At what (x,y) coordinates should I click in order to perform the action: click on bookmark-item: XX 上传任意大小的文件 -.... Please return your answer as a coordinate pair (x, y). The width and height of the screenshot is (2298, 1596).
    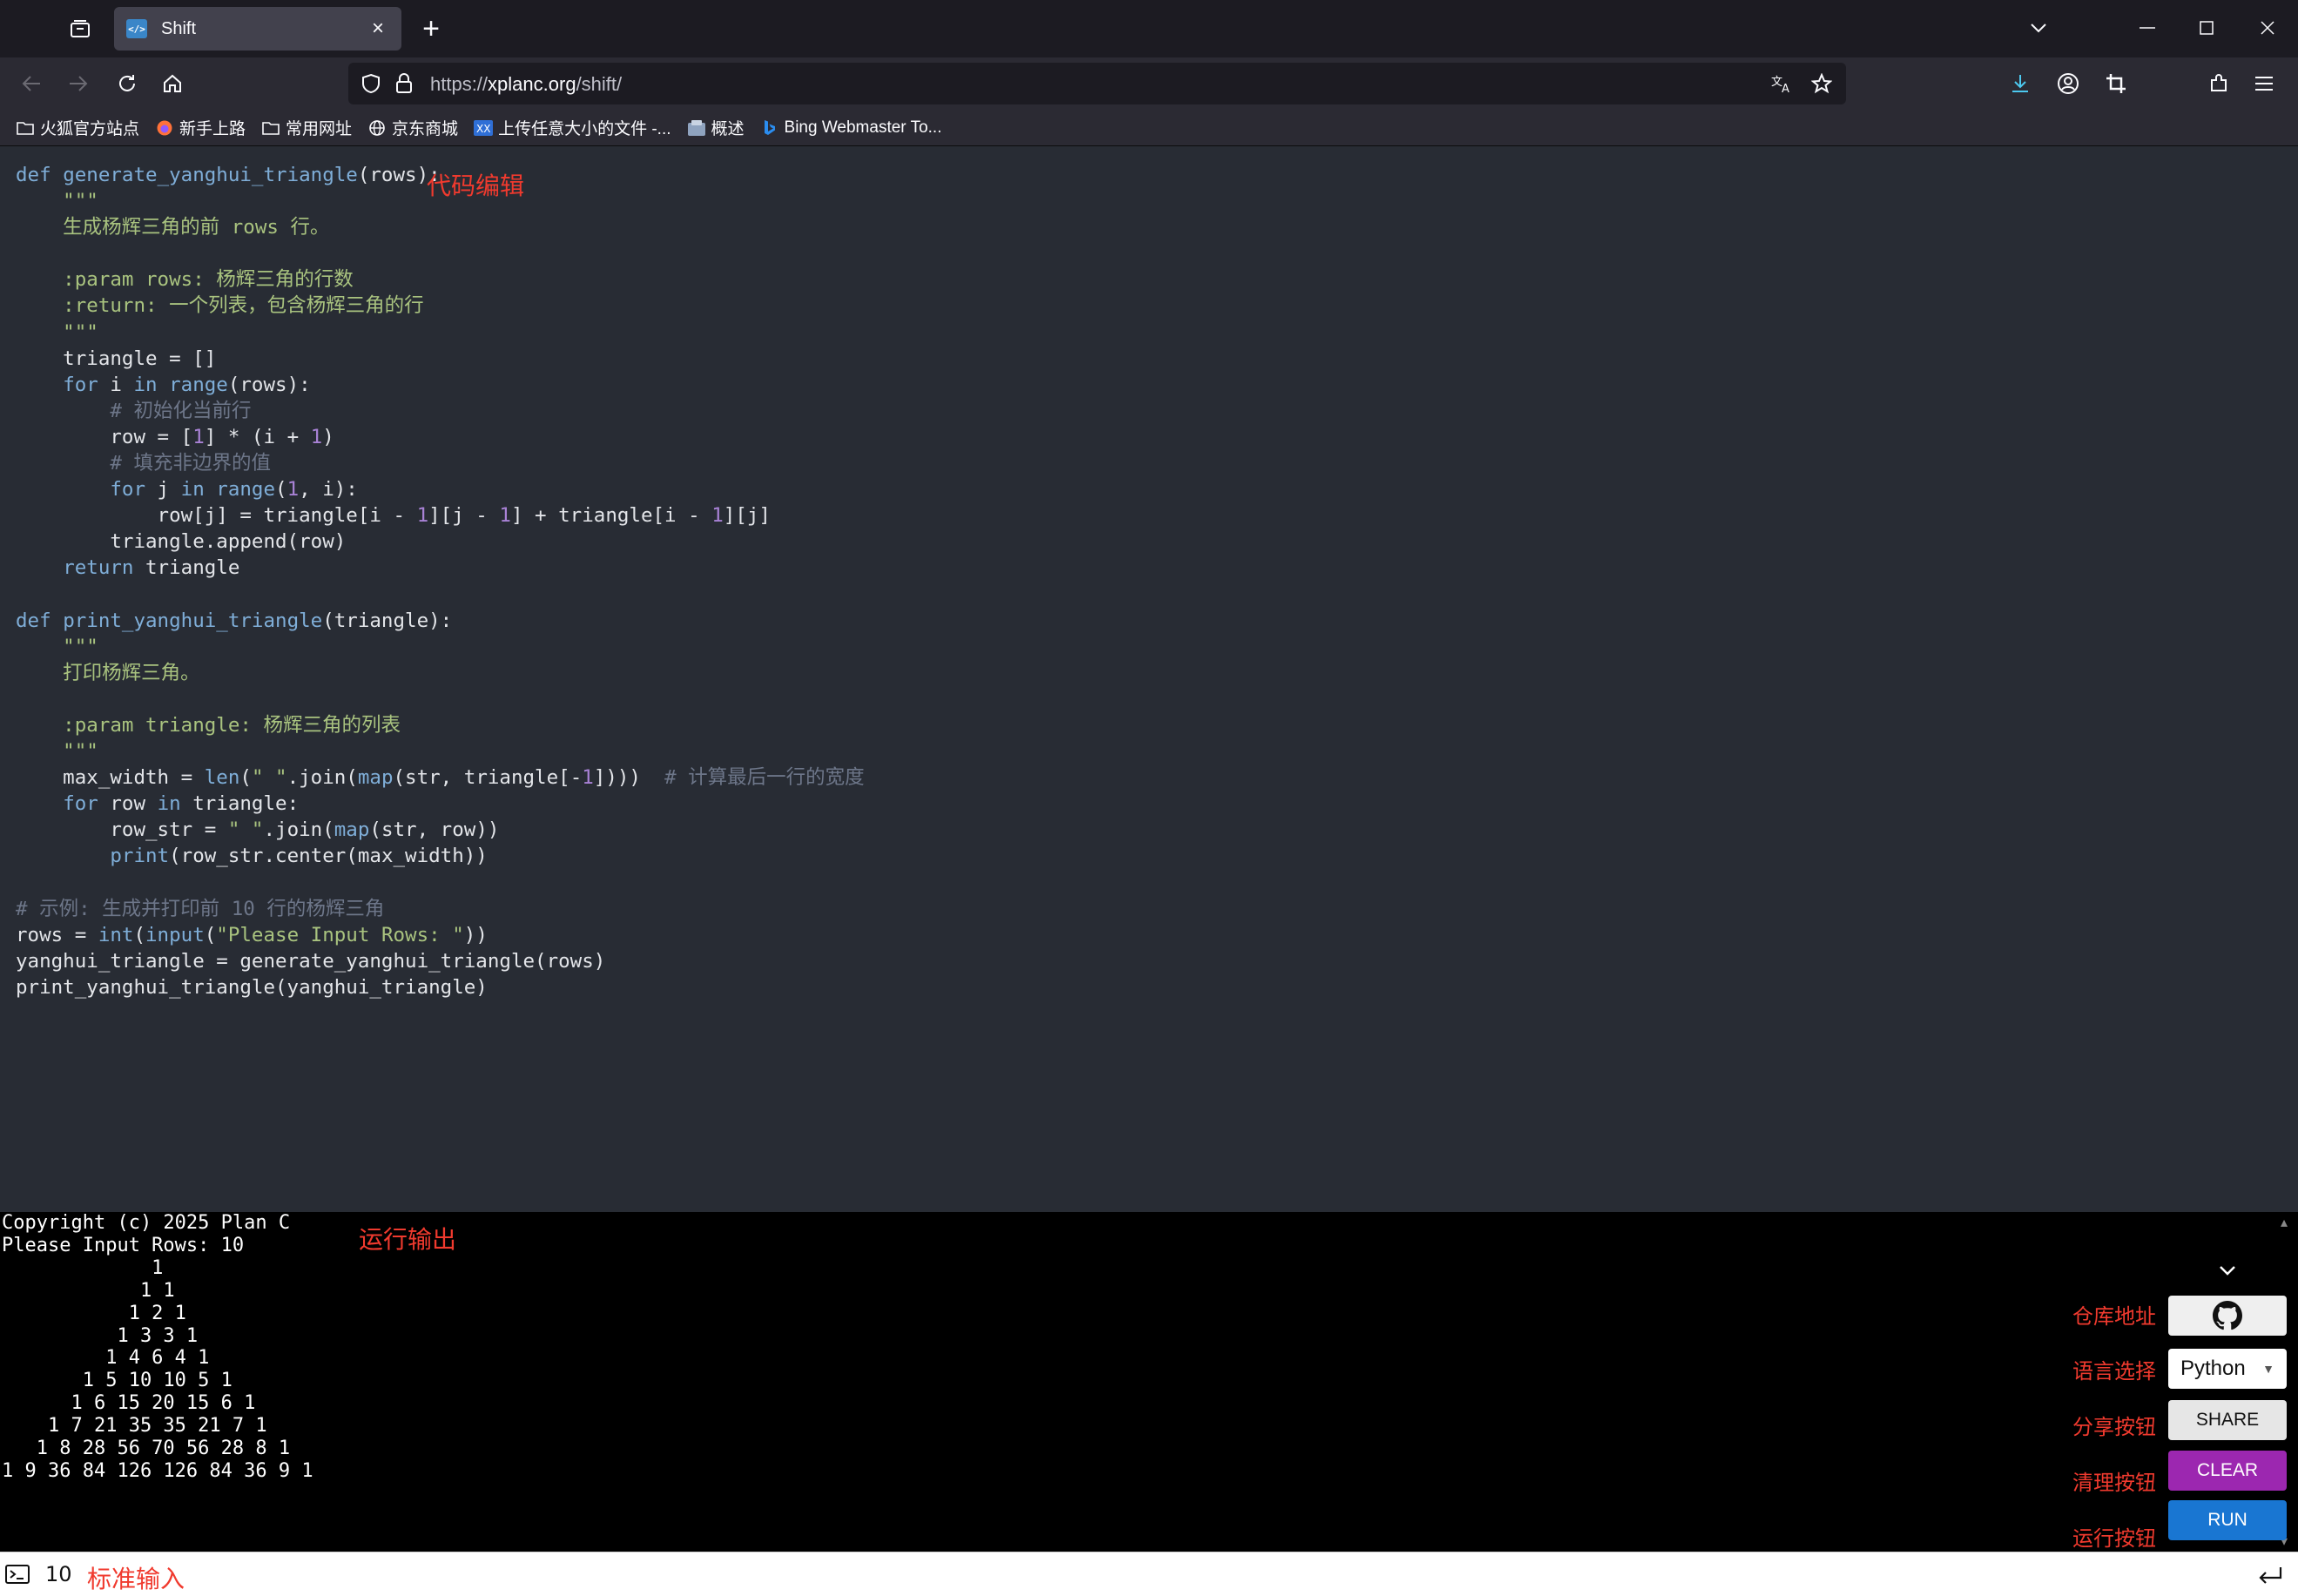
    Looking at the image, I should click on (572, 127).